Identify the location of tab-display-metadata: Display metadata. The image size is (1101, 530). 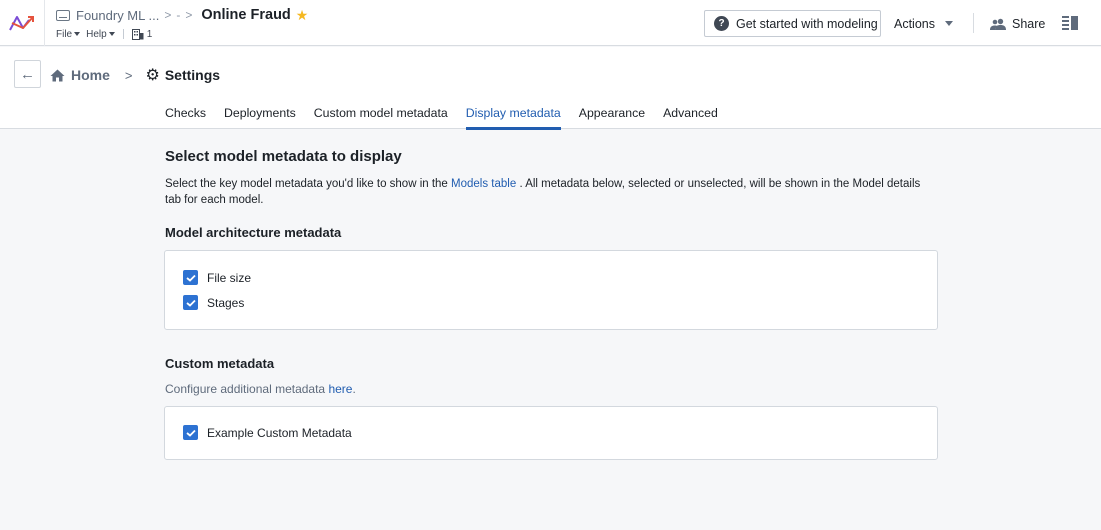
(513, 118).